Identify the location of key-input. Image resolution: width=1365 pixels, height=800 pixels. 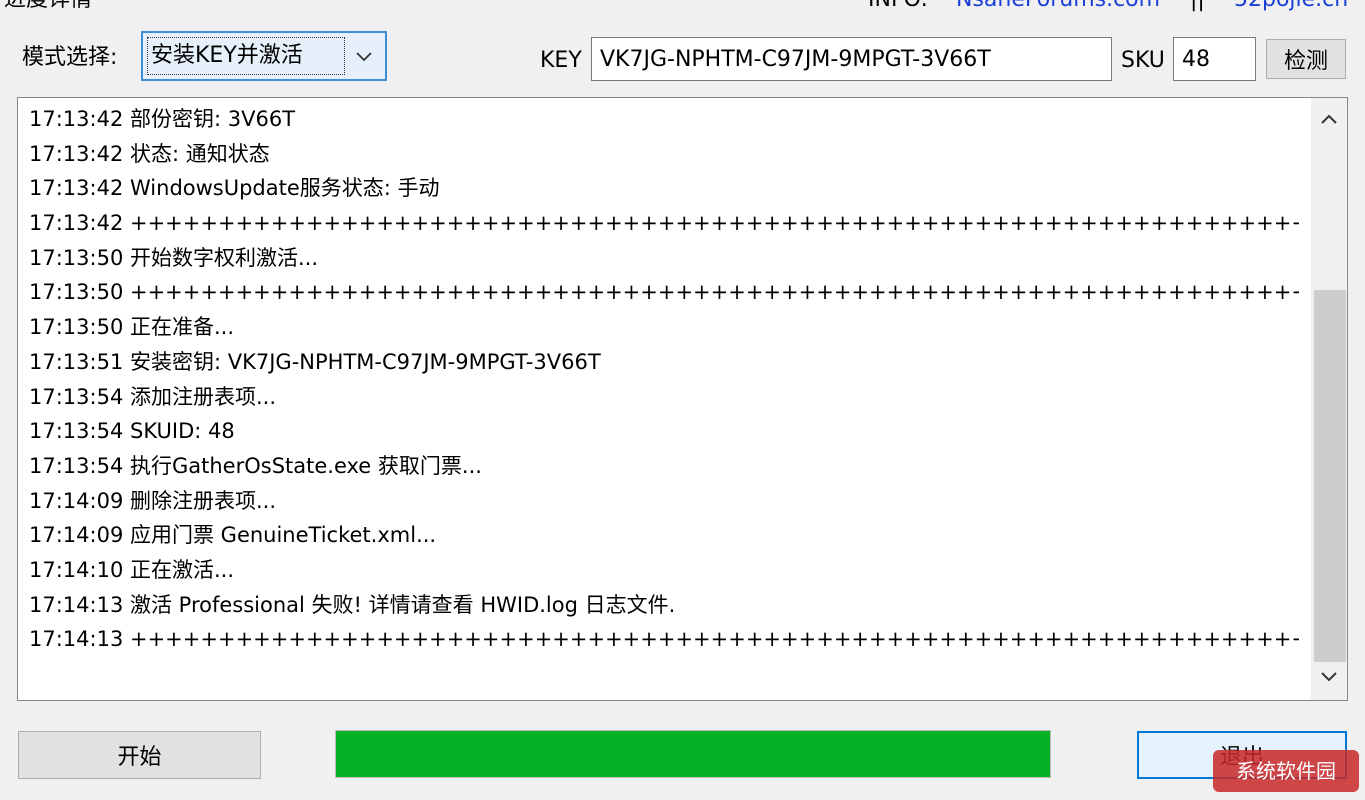
(851, 59).